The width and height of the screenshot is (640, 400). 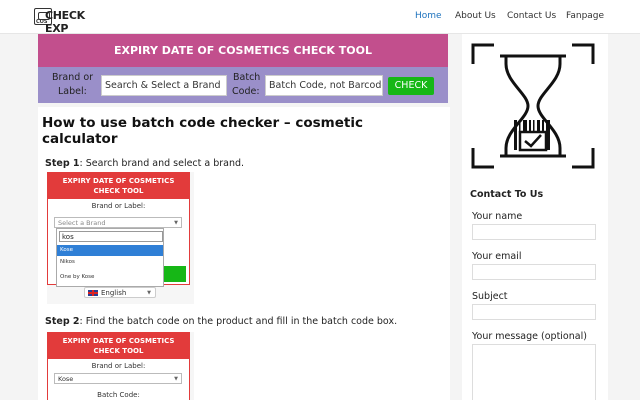 I want to click on shot-2-brand-label: Brand or Label:, so click(x=118, y=366).